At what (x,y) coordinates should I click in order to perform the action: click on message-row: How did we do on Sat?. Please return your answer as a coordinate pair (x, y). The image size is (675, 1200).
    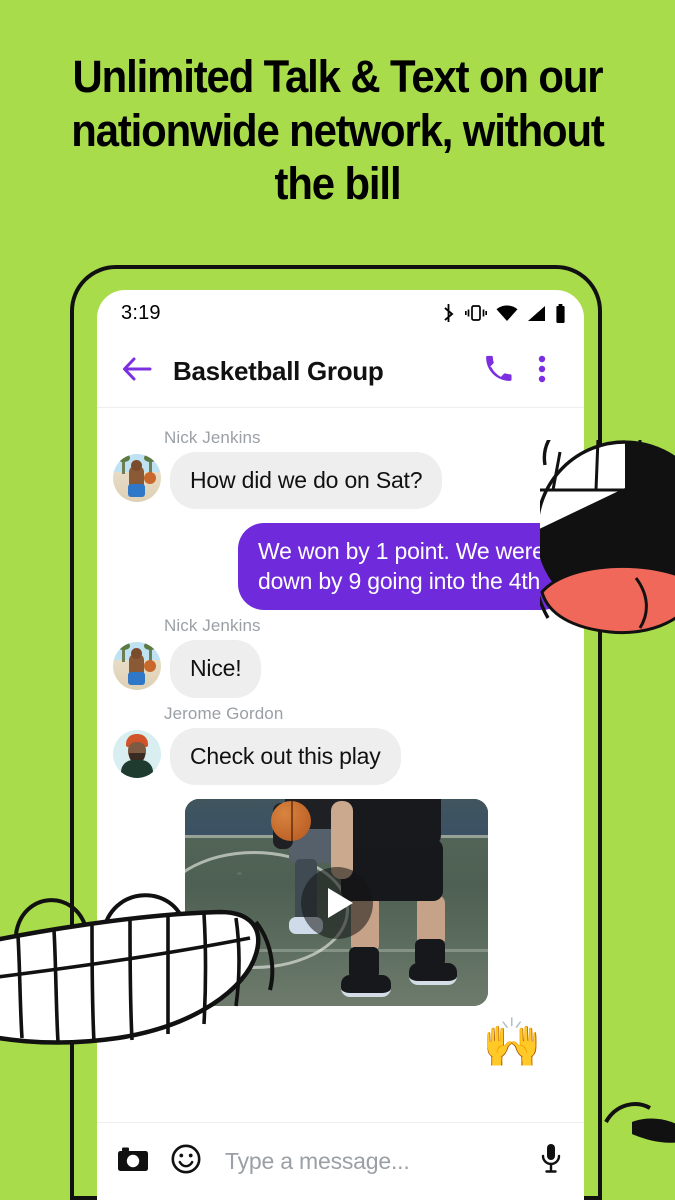
    Looking at the image, I should click on (340, 481).